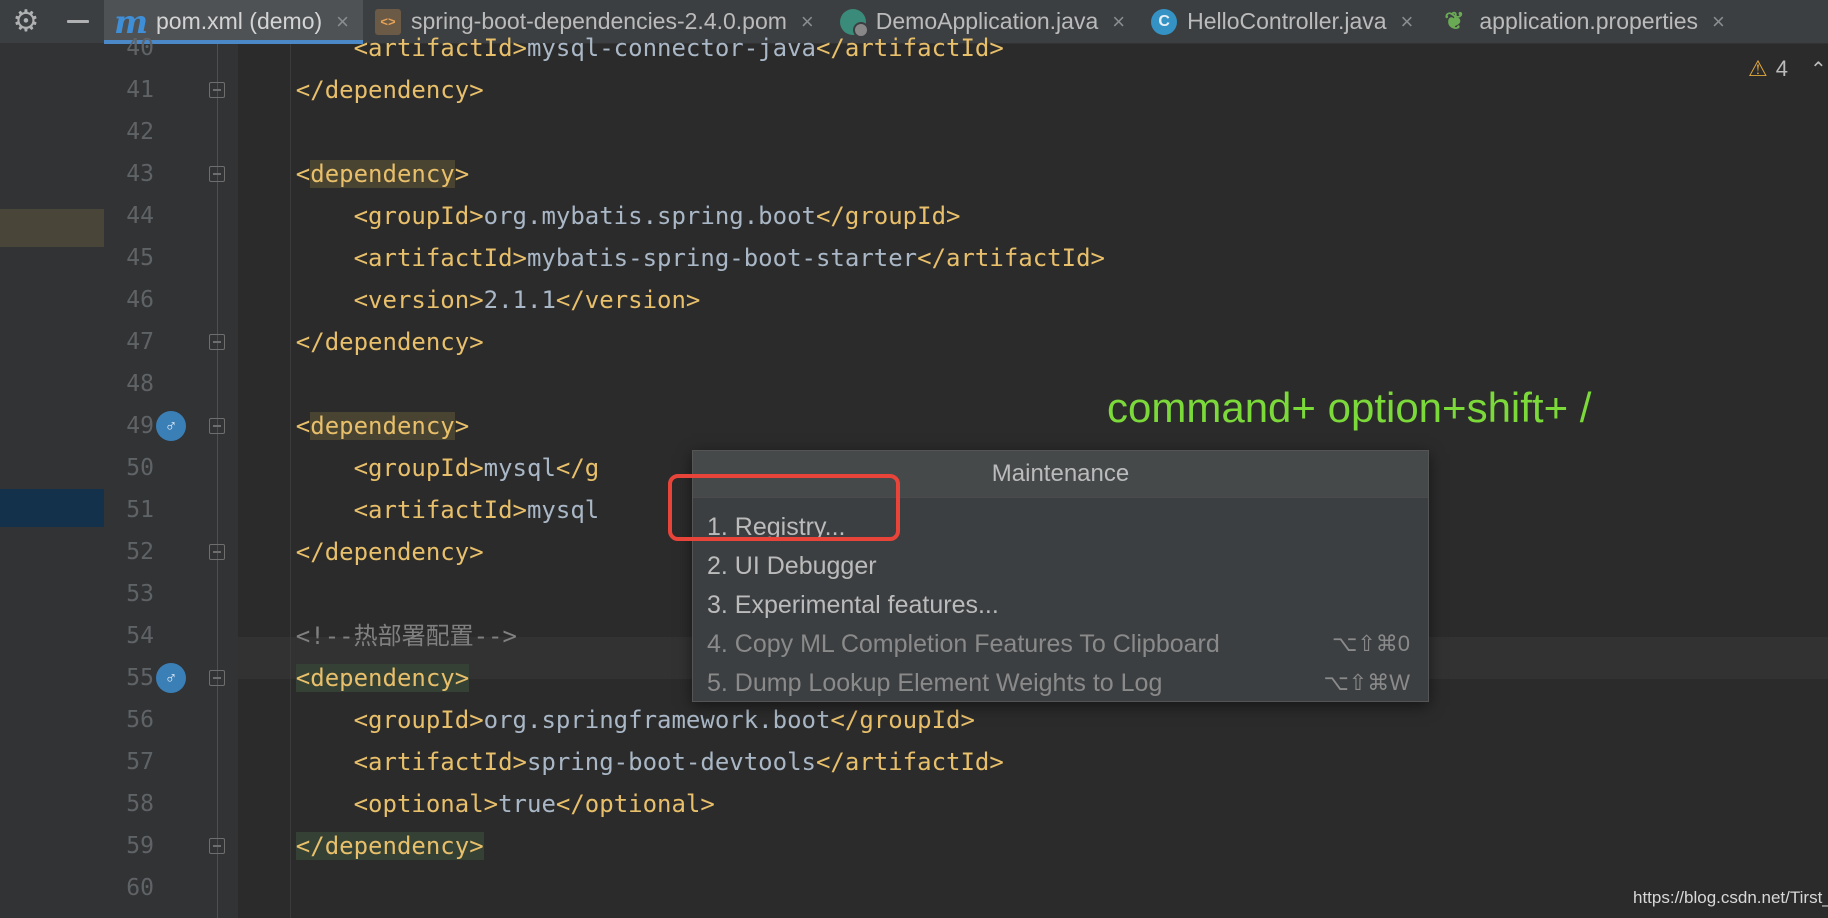  What do you see at coordinates (577, 468) in the screenshot?
I see `code-token: </g` at bounding box center [577, 468].